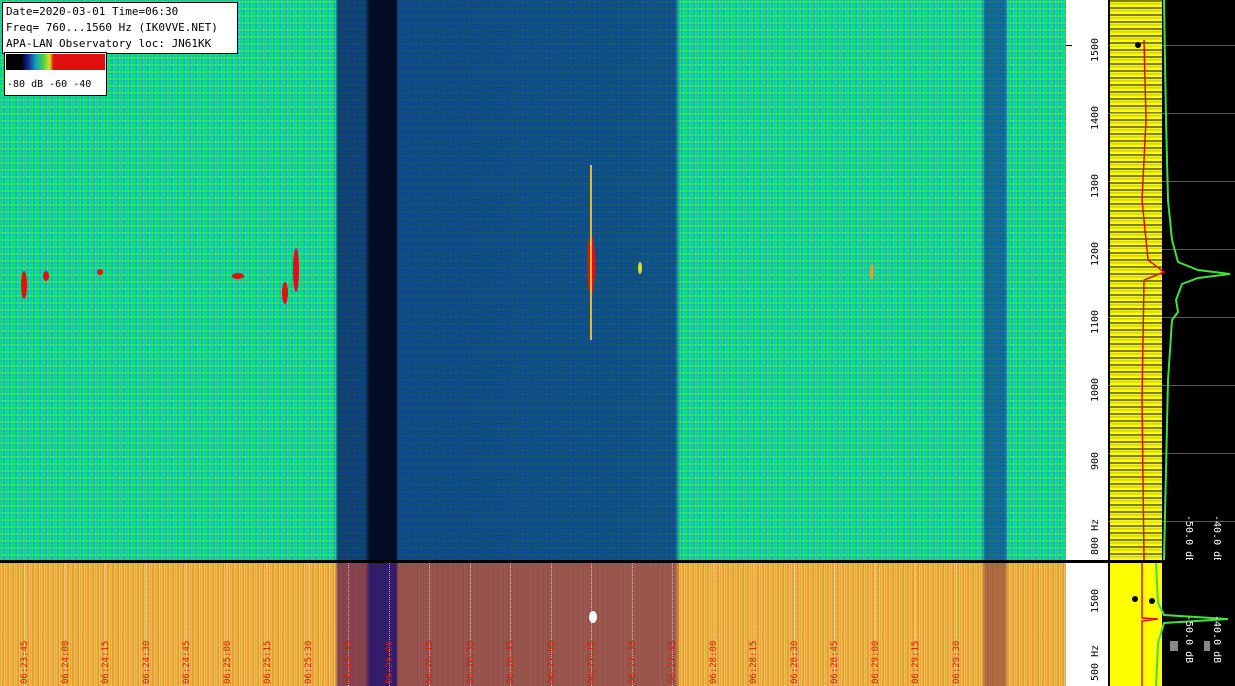  Describe the element at coordinates (92, 11) in the screenshot. I see `info-date-time: Date=2020-03-01 Time=06:30` at that location.